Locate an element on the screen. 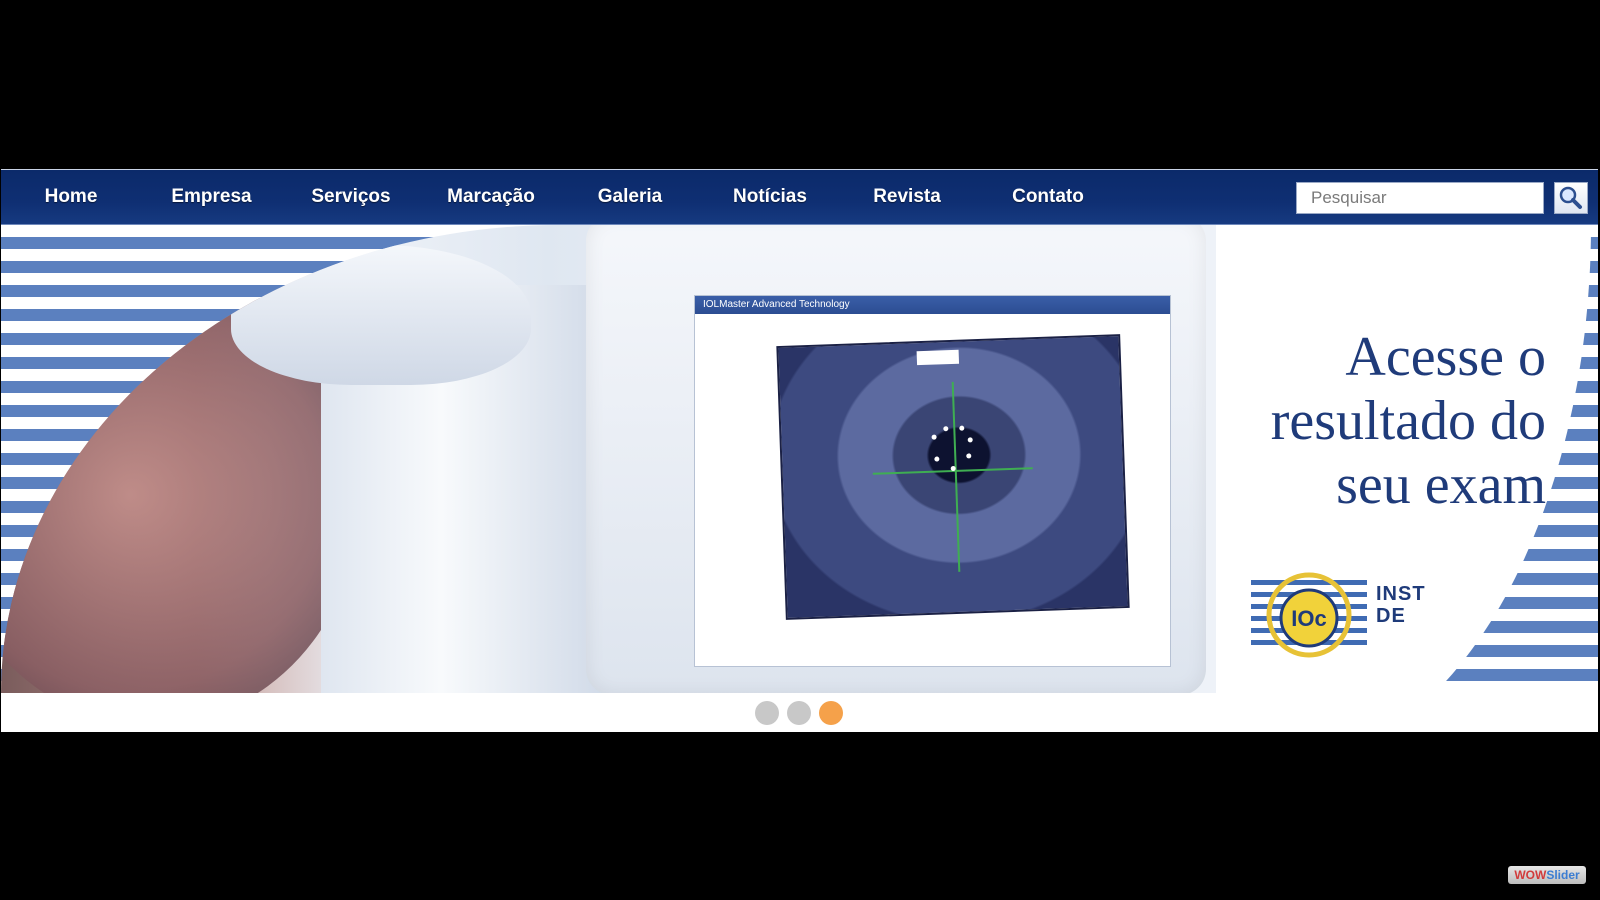 The image size is (1600, 900). slider-pagination is located at coordinates (799, 712).